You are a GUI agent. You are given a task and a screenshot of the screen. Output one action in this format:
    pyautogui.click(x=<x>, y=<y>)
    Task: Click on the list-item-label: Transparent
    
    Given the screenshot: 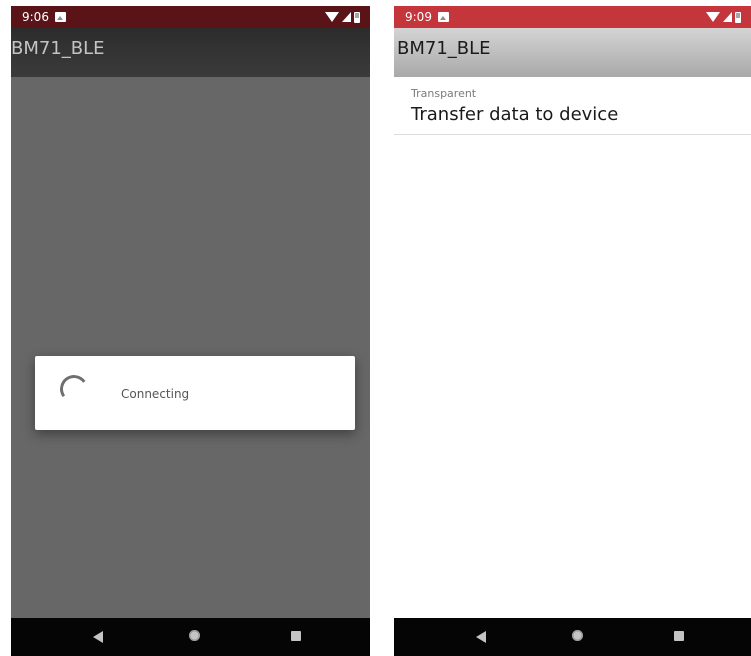 What is the action you would take?
    pyautogui.click(x=444, y=93)
    